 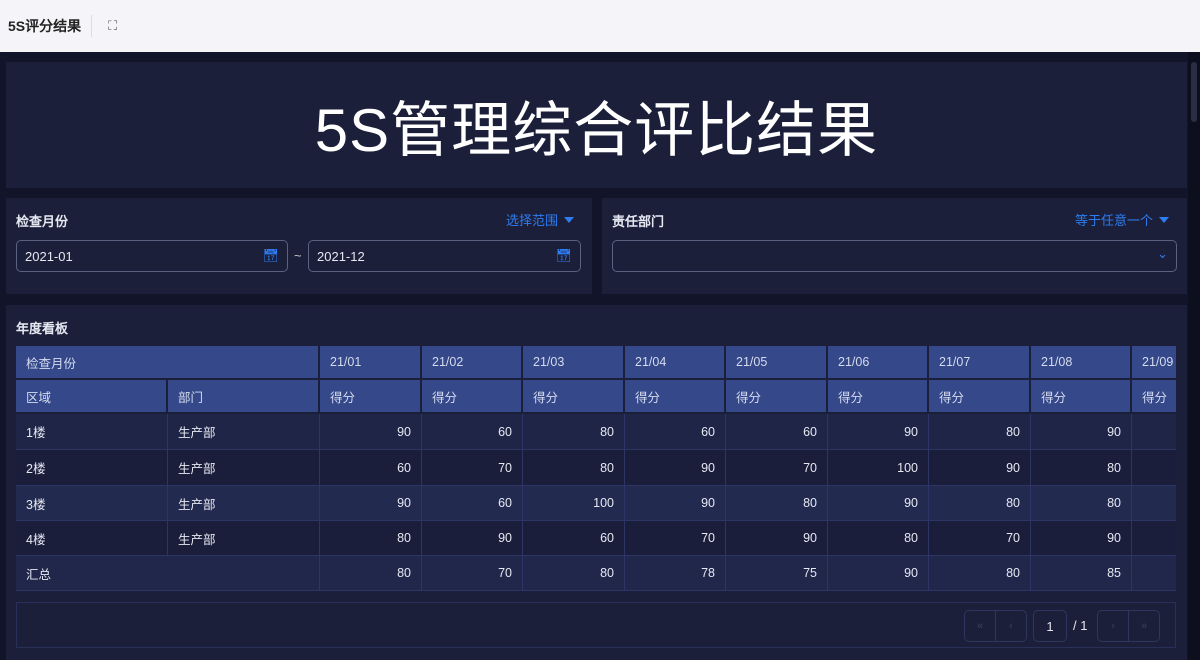 I want to click on end-month-value: 2021-12, so click(x=341, y=256).